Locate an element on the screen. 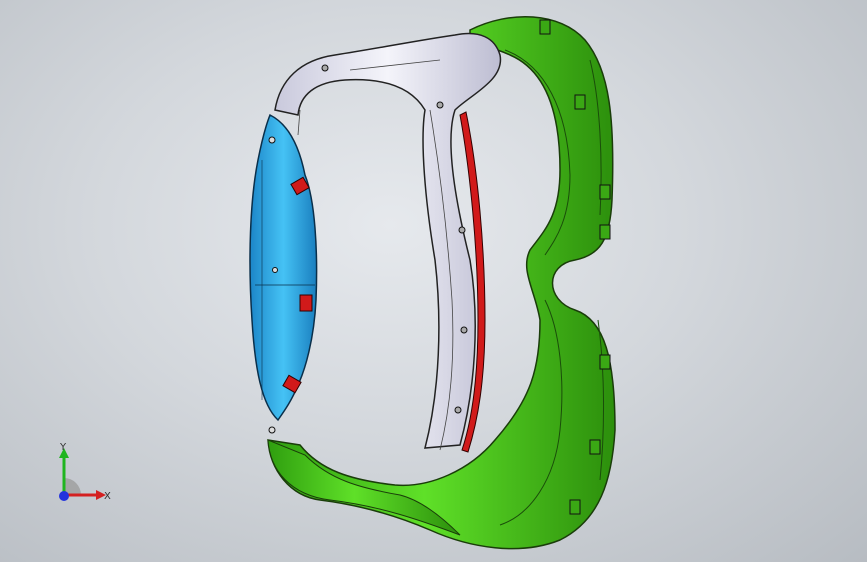 This screenshot has width=867, height=562. z-axis-dot is located at coordinates (64, 496).